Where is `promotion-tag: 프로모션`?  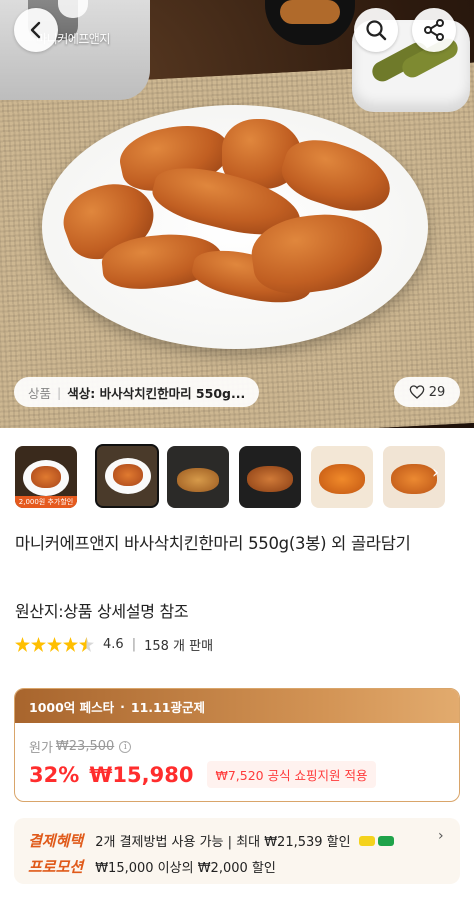 promotion-tag: 프로모션 is located at coordinates (56, 867).